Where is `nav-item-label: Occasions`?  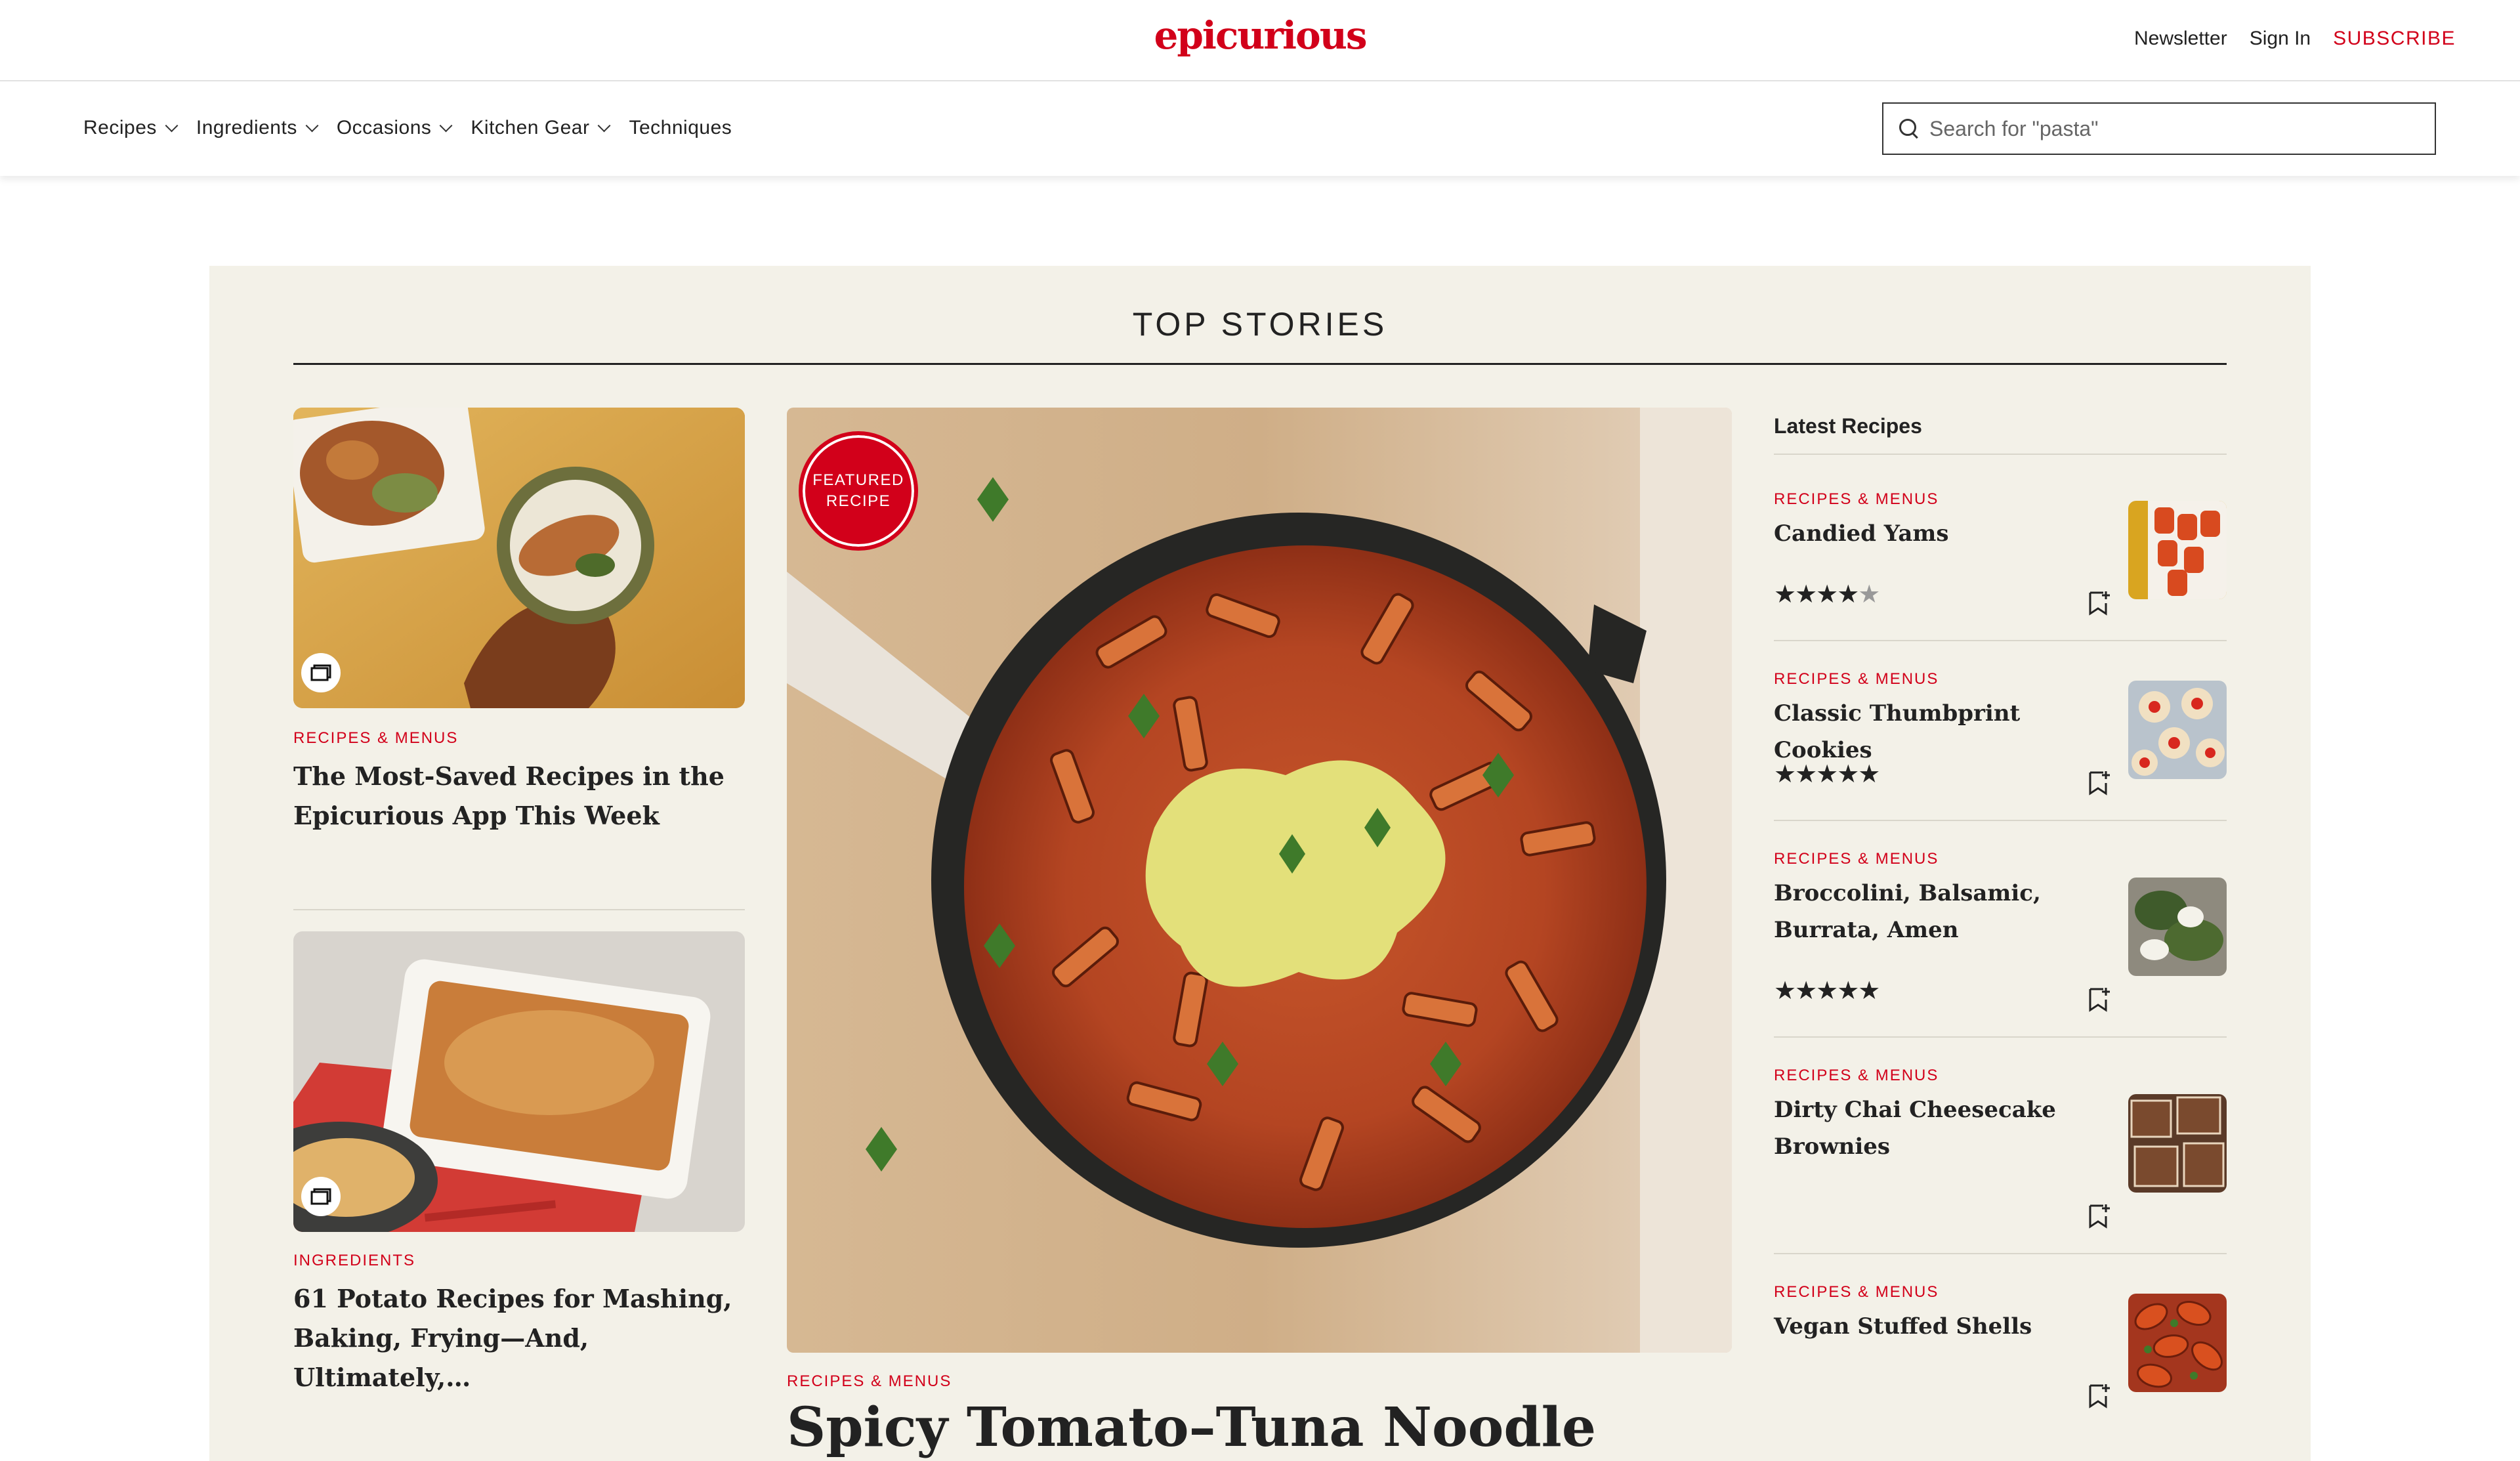
nav-item-label: Occasions is located at coordinates (384, 127).